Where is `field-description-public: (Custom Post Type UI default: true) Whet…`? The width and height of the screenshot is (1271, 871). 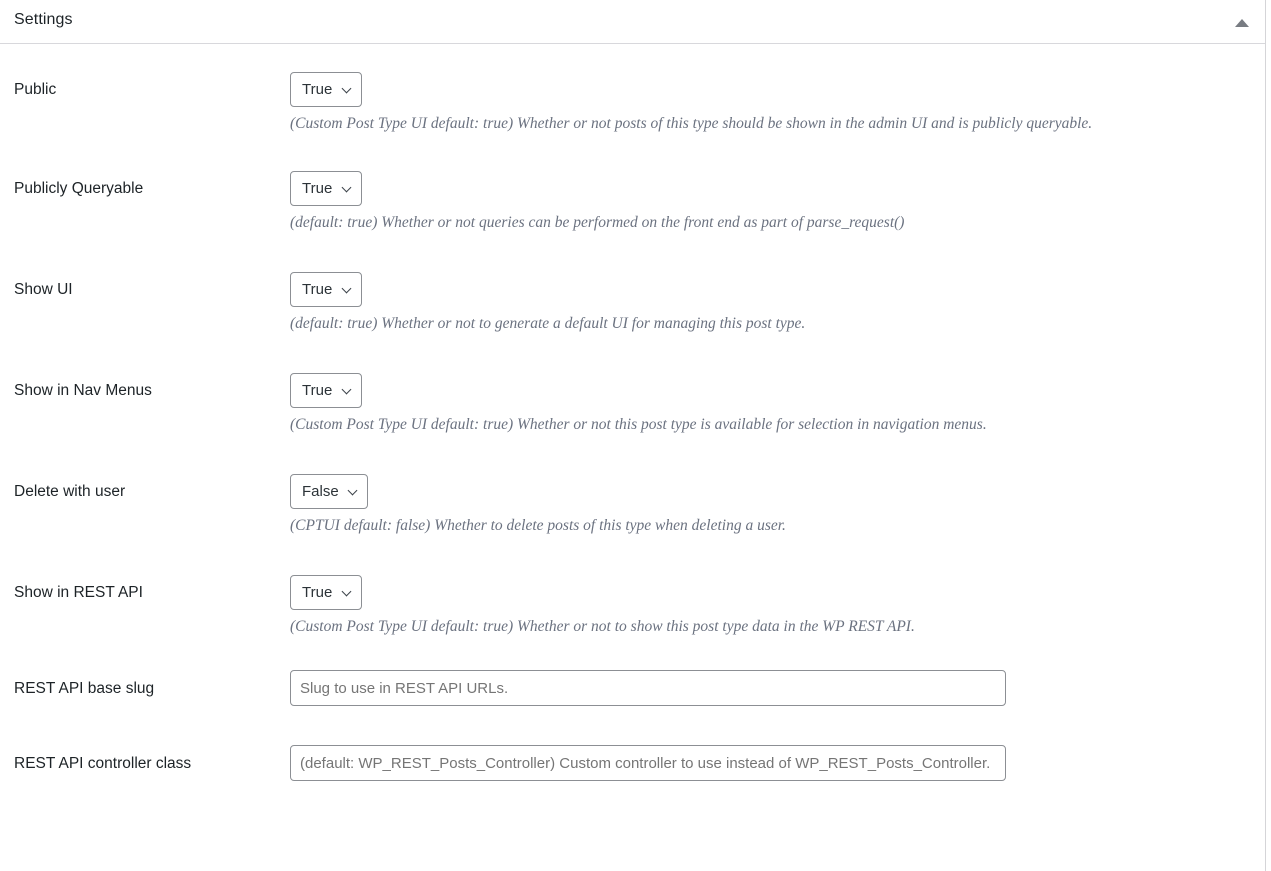
field-description-public: (Custom Post Type UI default: true) Whet… is located at coordinates (691, 123).